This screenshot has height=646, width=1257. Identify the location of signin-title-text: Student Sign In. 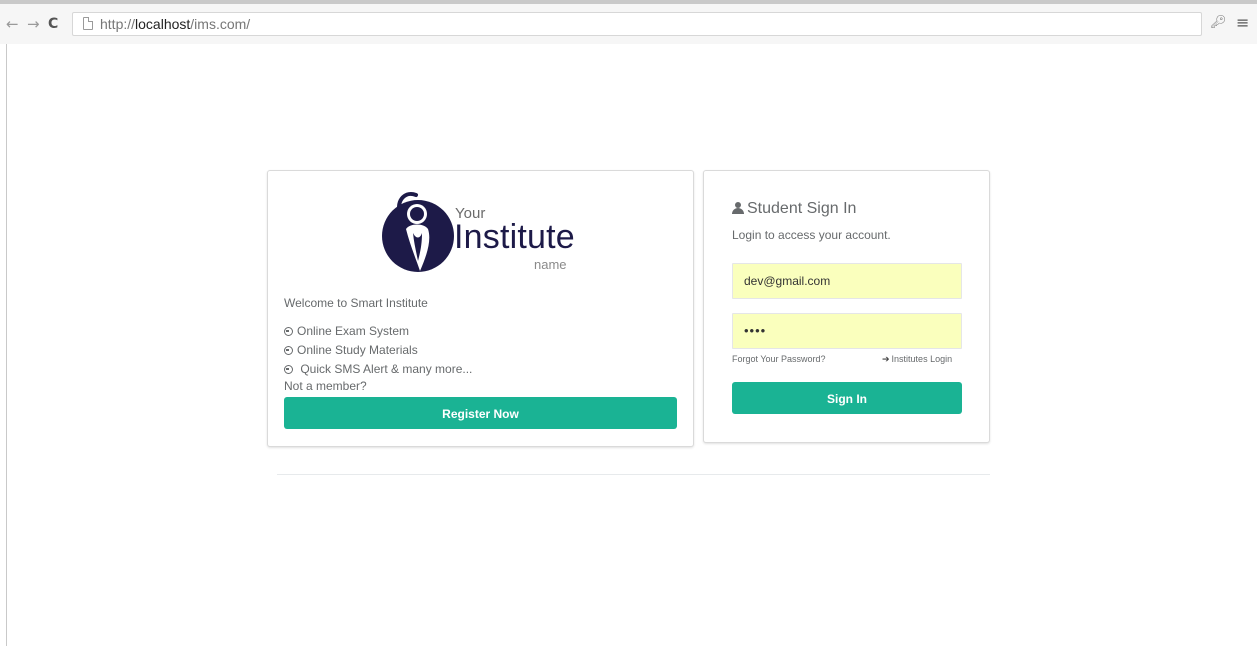
(802, 208).